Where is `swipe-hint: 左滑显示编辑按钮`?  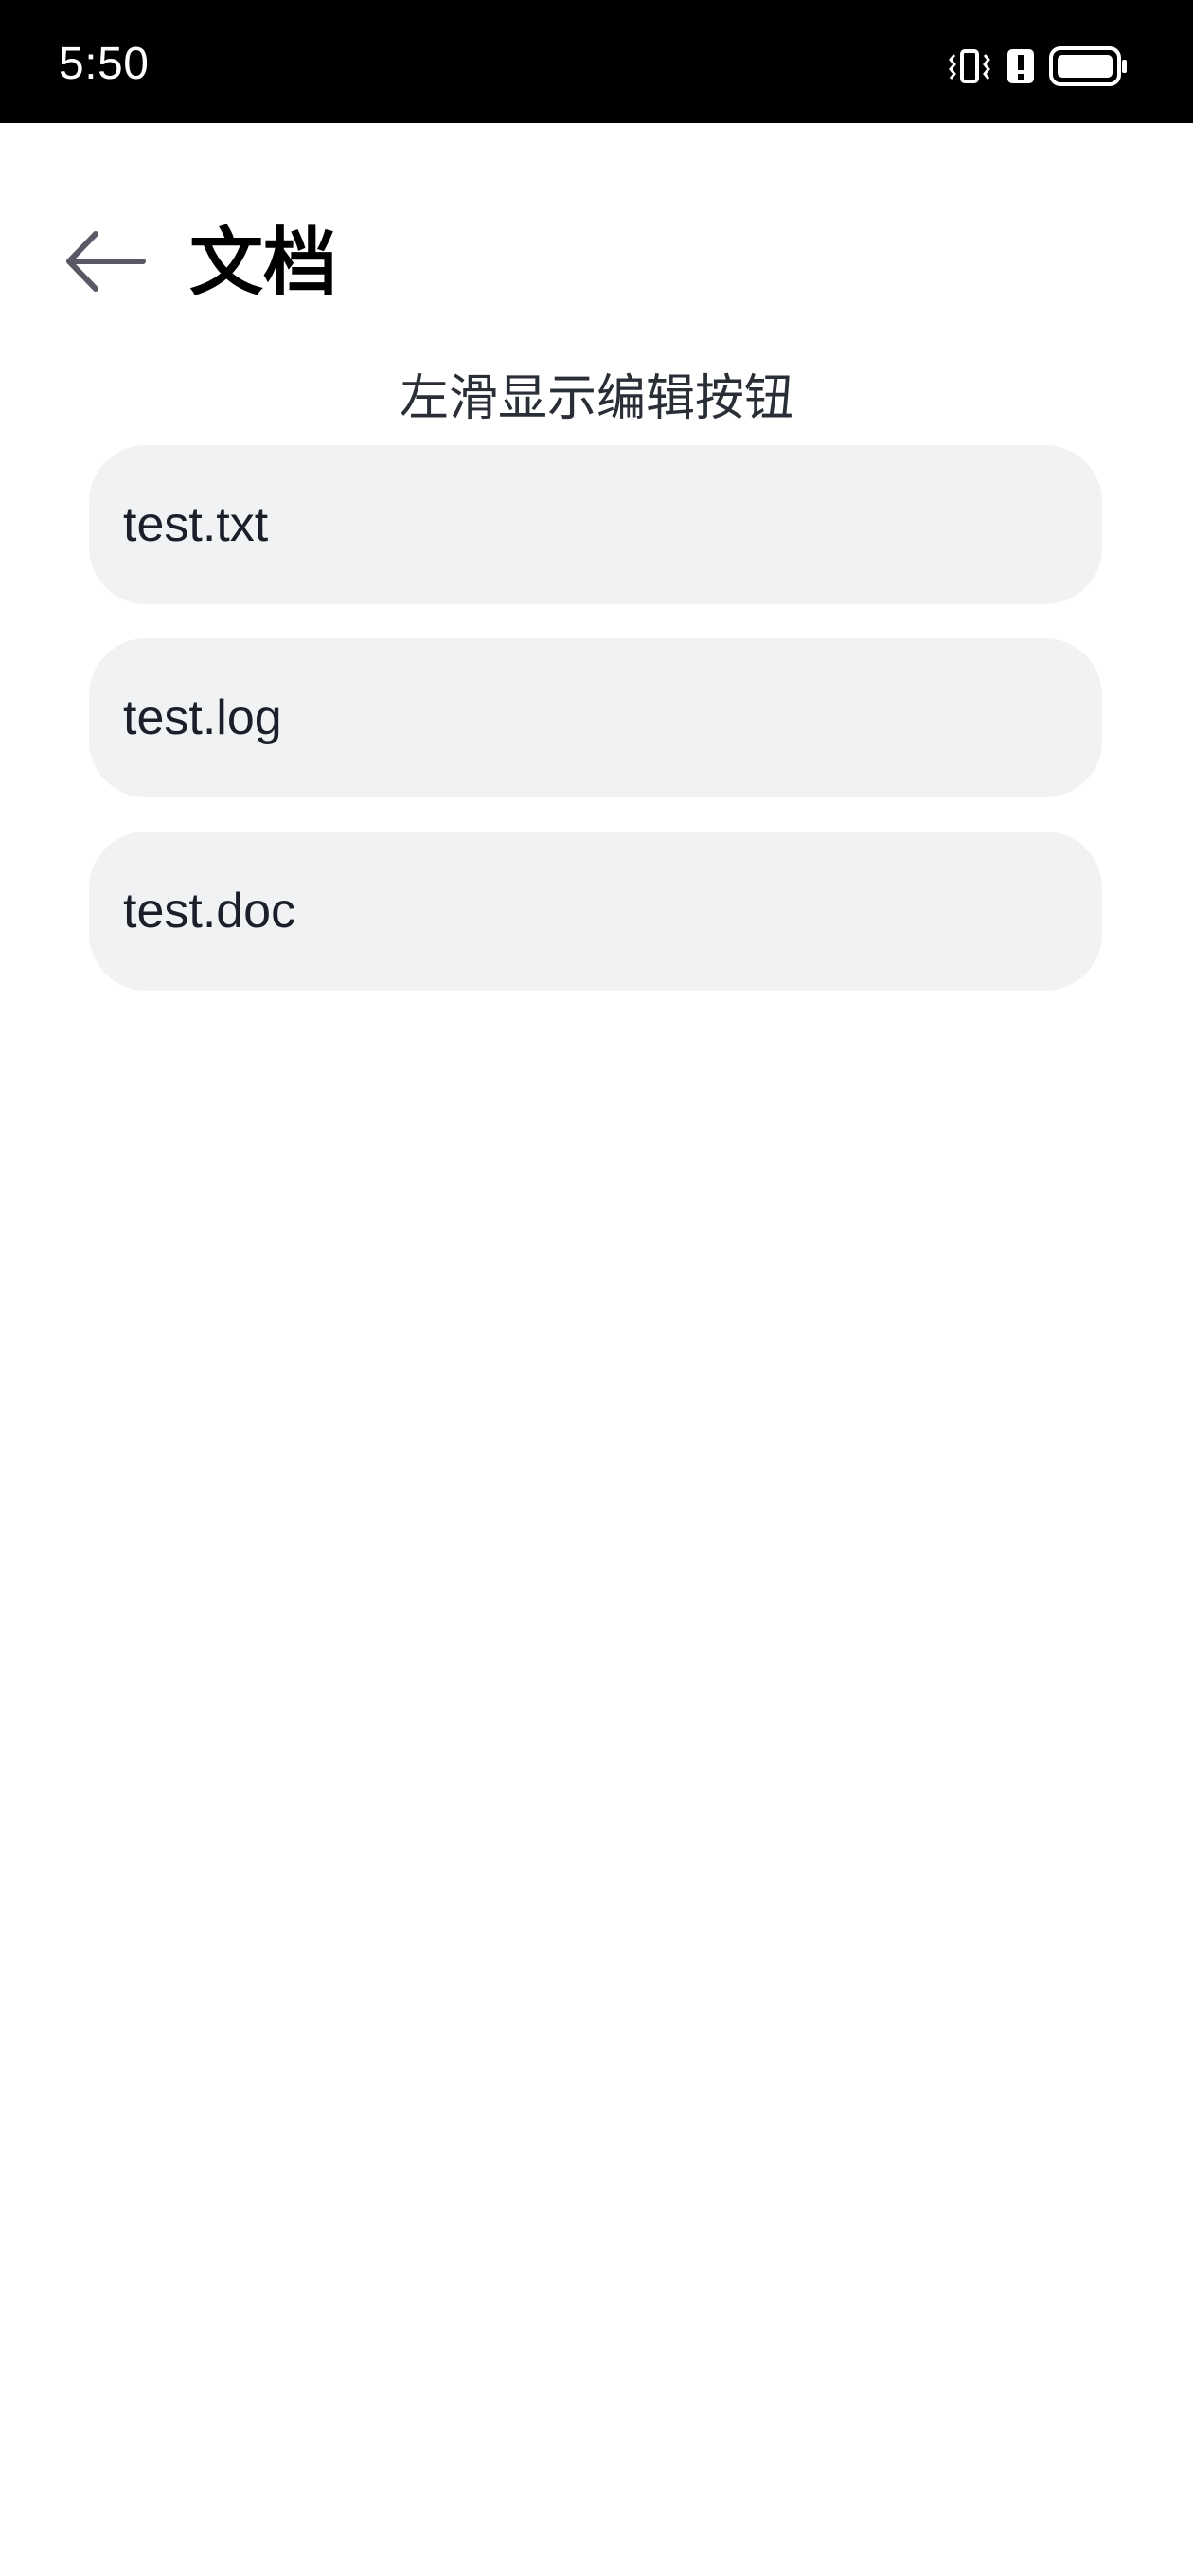
swipe-hint: 左滑显示编辑按钮 is located at coordinates (596, 398).